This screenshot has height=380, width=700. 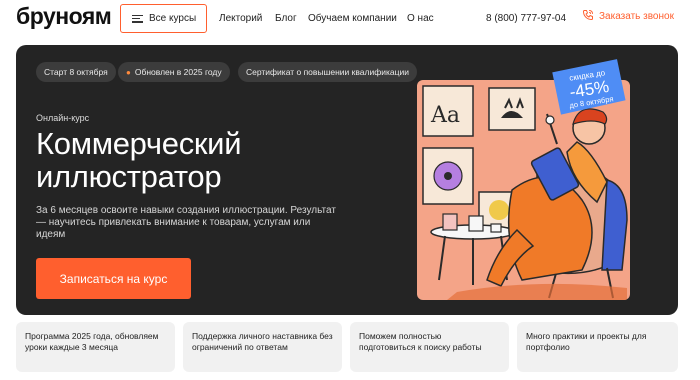 I want to click on nav-blog: Блог, so click(x=286, y=18).